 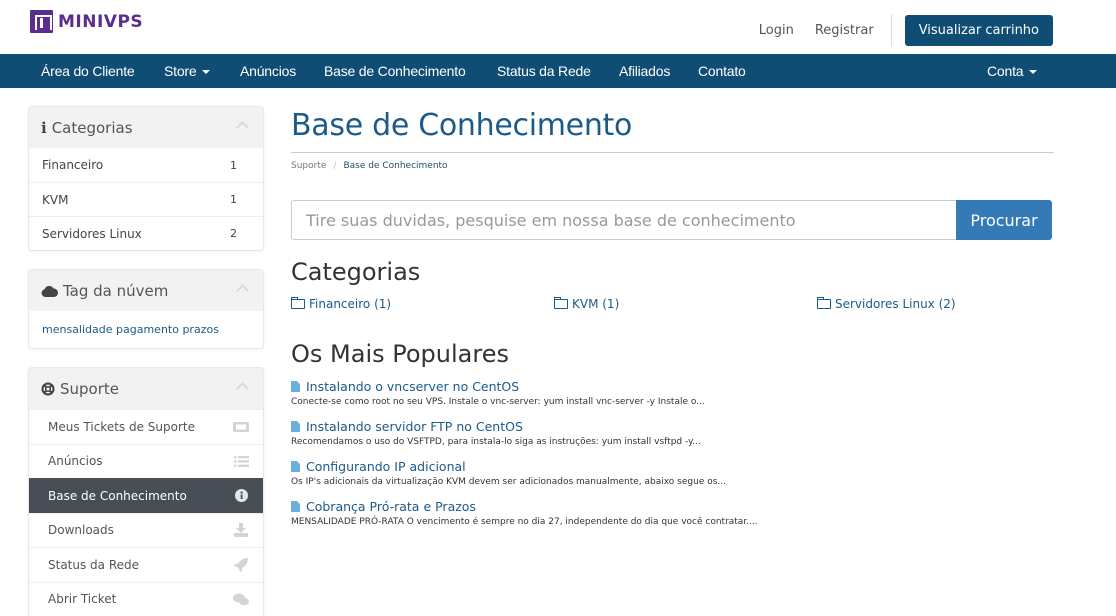 I want to click on view-cart-button: Visualizar carrinho, so click(x=979, y=30).